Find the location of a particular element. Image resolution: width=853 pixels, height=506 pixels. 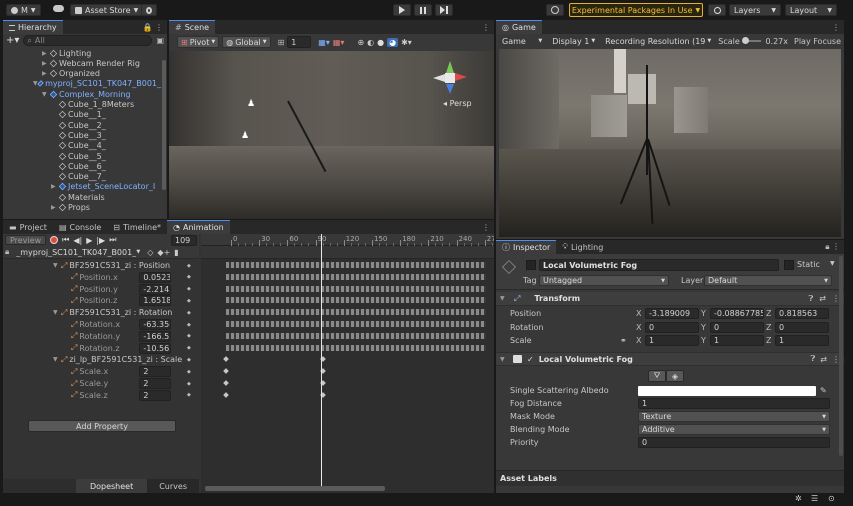

transform-scale-x-input: 1 is located at coordinates (672, 340).